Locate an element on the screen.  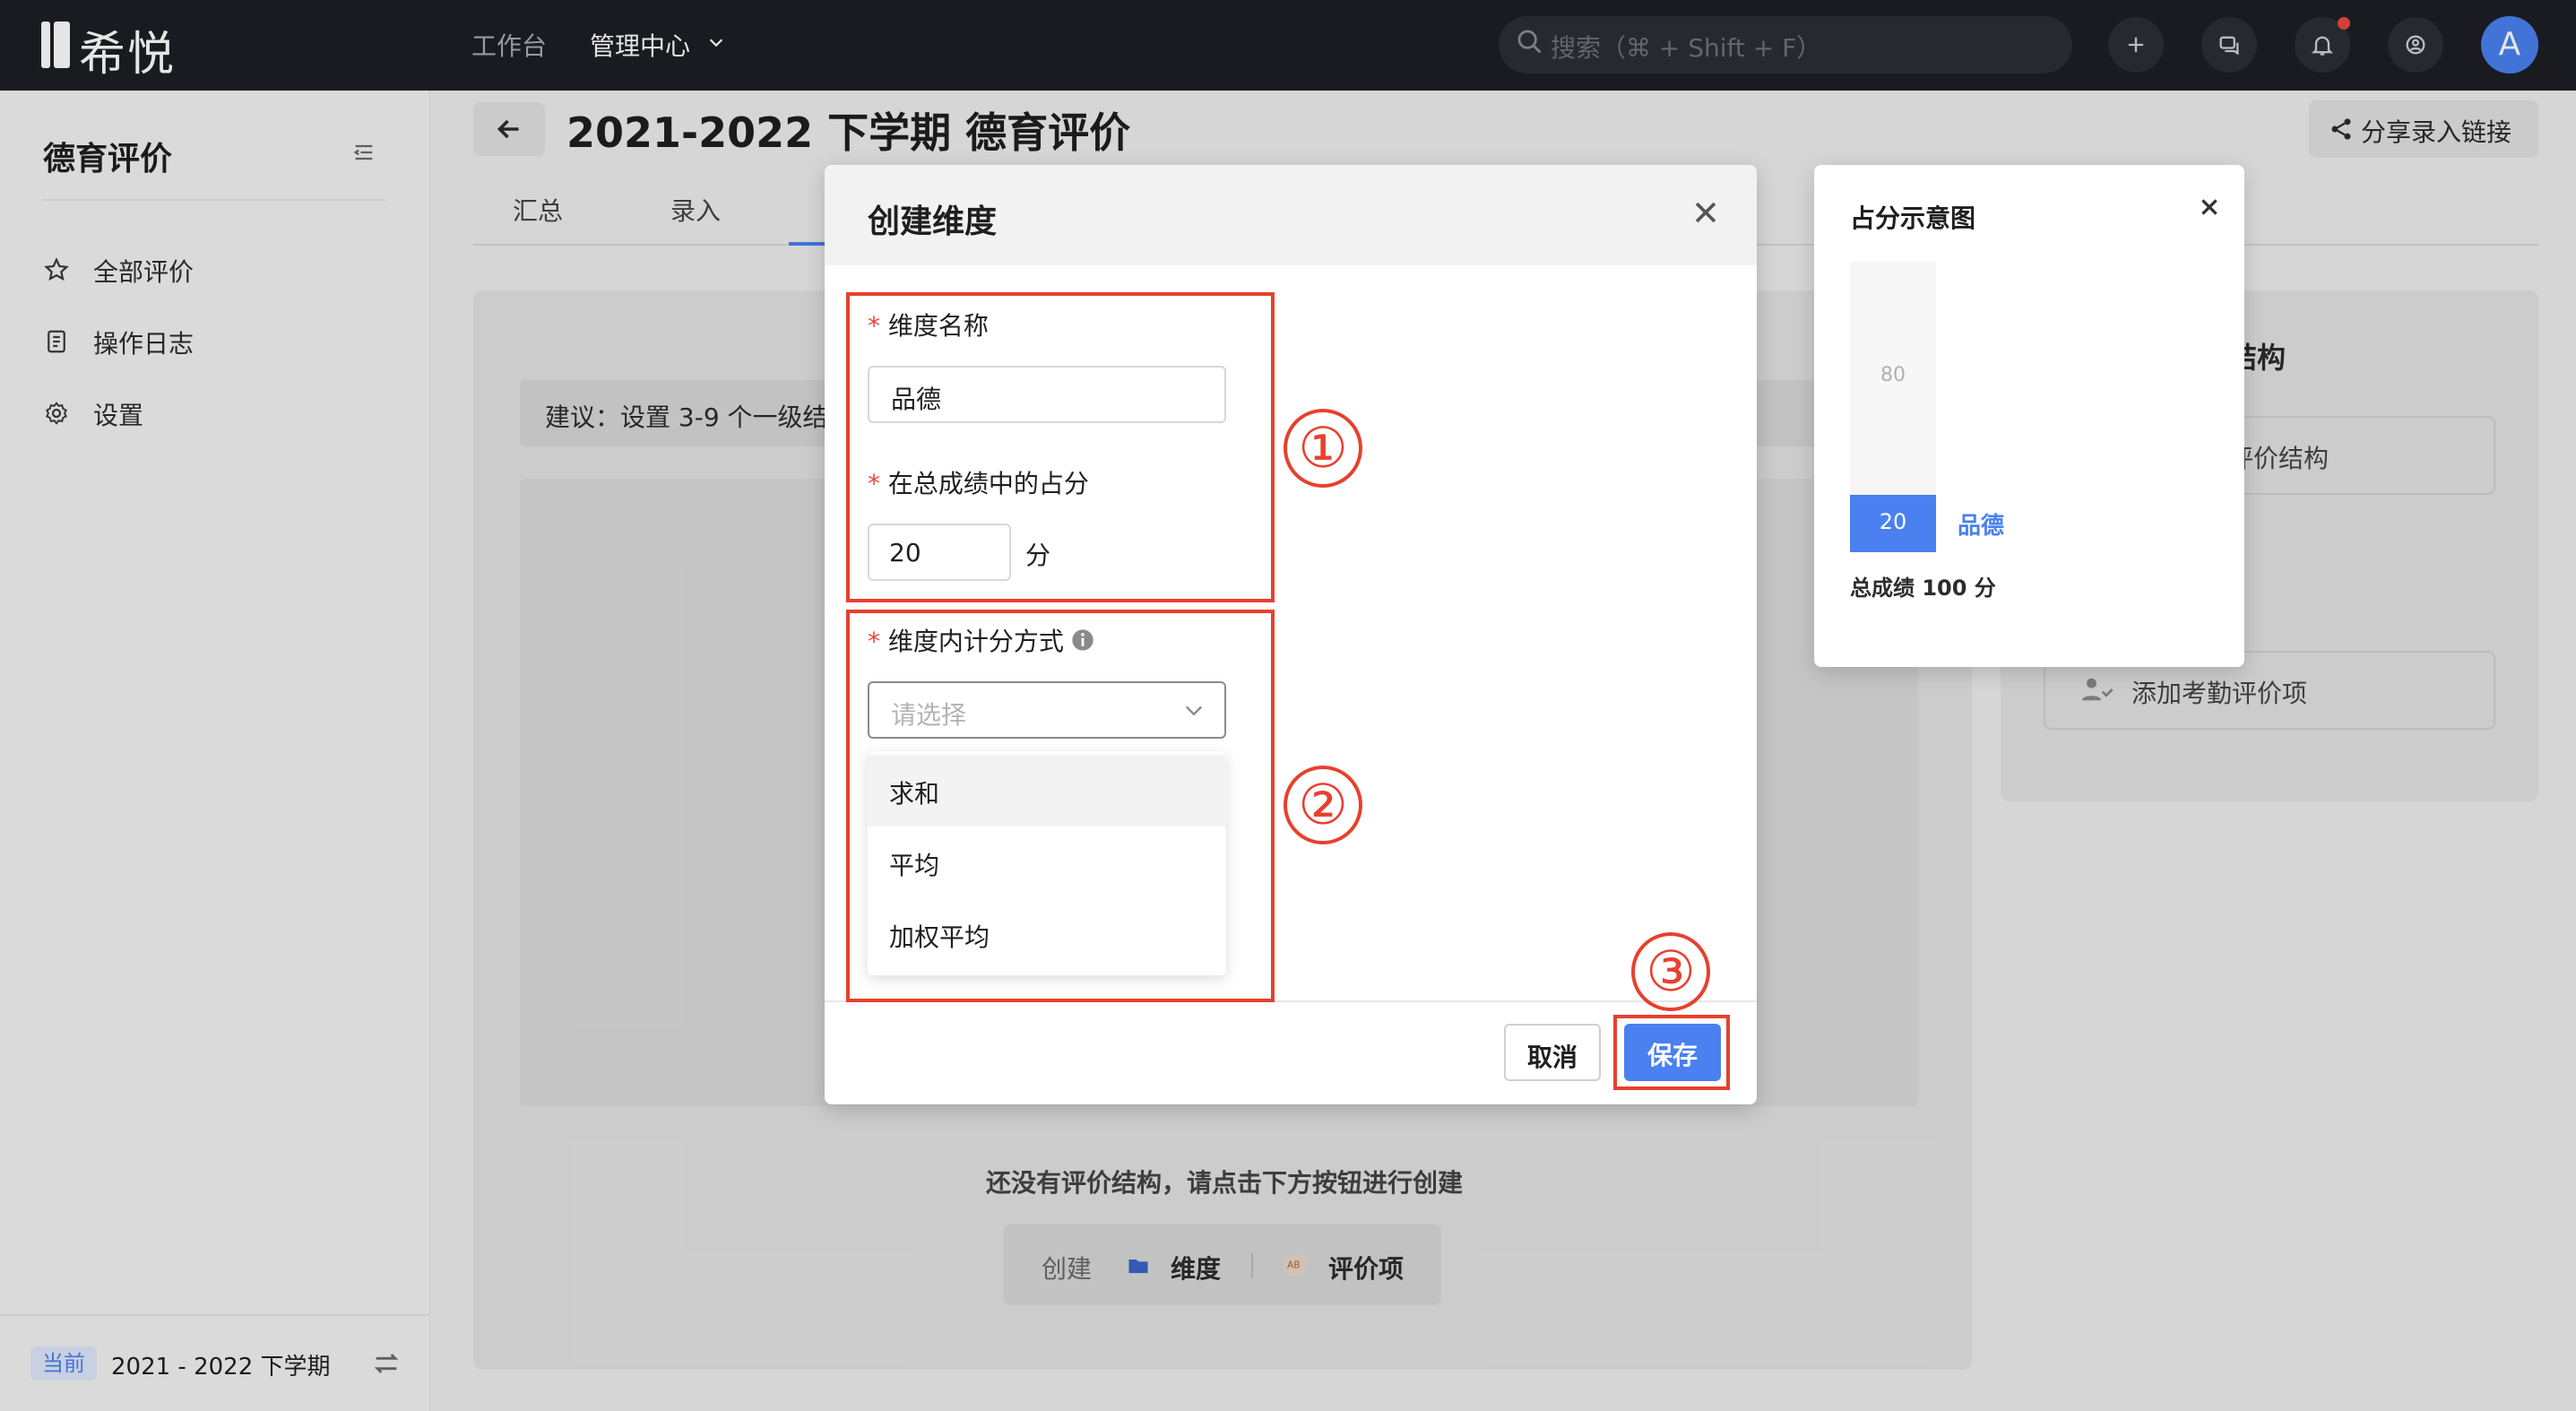
cancel-button: 取消 is located at coordinates (1552, 1052).